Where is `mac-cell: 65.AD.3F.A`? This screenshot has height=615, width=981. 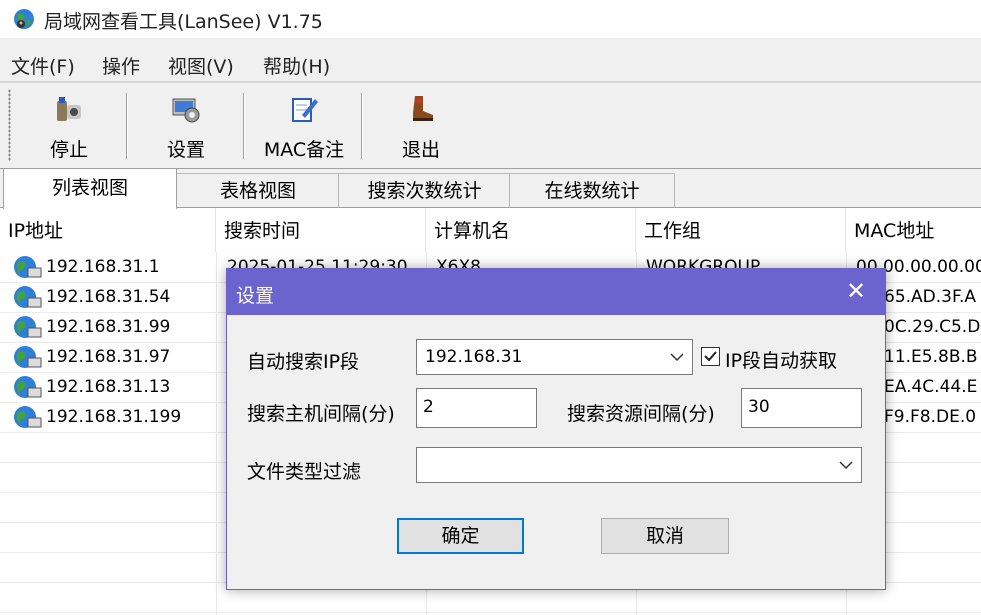 mac-cell: 65.AD.3F.A is located at coordinates (930, 297).